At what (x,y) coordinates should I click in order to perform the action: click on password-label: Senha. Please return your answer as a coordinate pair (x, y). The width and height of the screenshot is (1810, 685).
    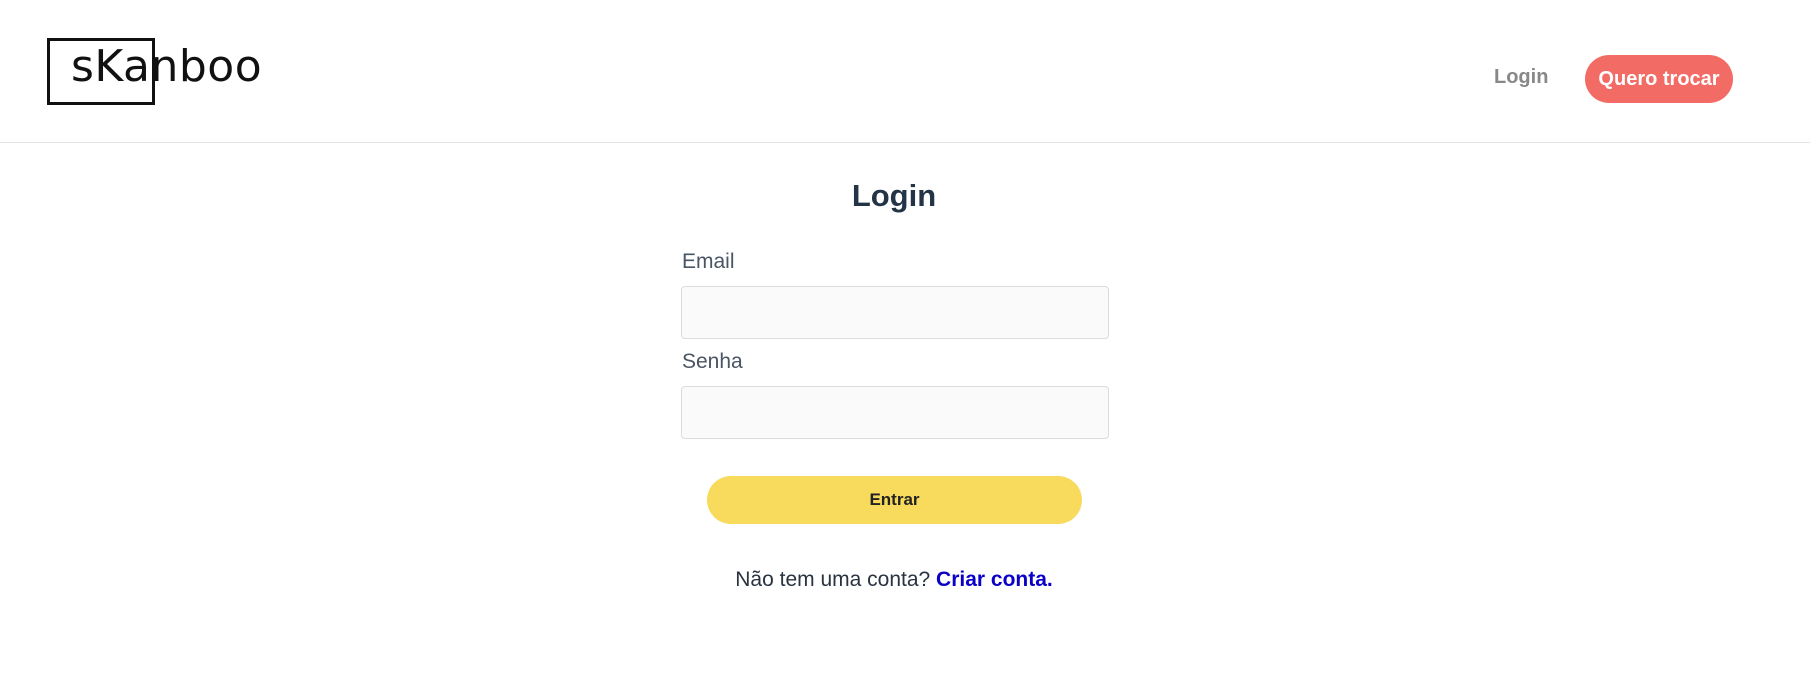
    Looking at the image, I should click on (712, 361).